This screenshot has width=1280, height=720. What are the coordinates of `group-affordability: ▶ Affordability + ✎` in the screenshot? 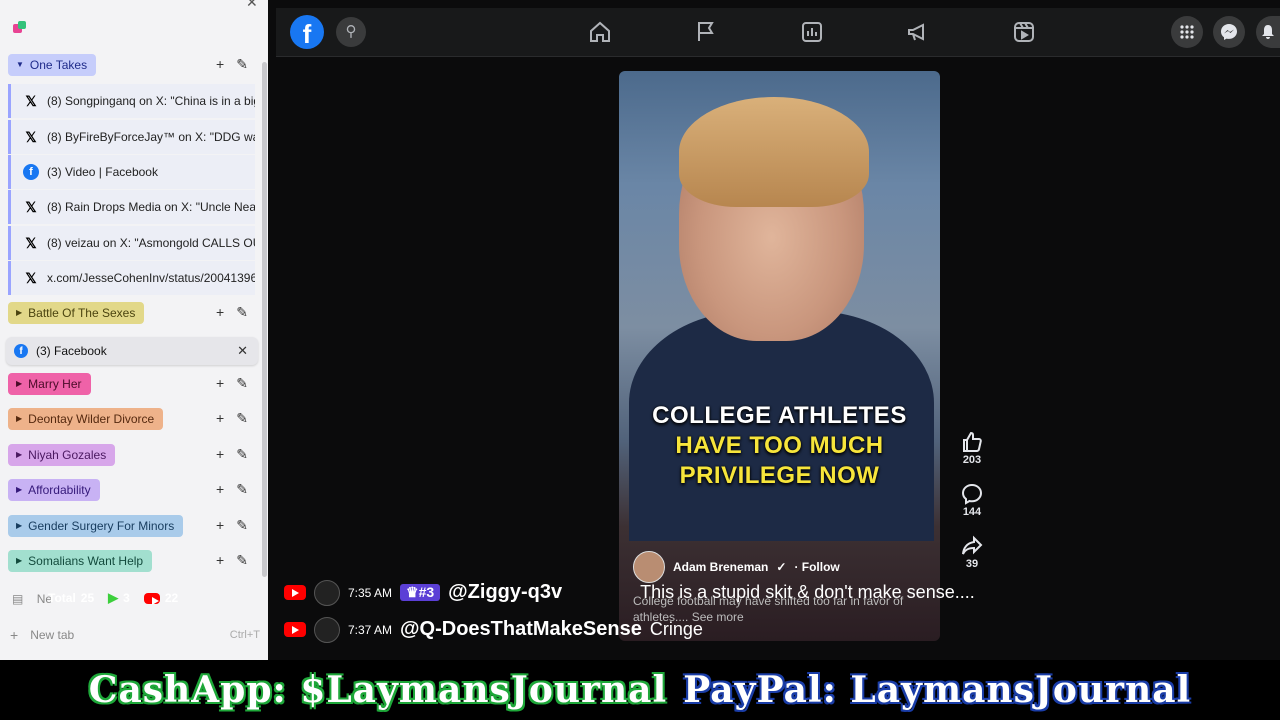 It's located at (130, 491).